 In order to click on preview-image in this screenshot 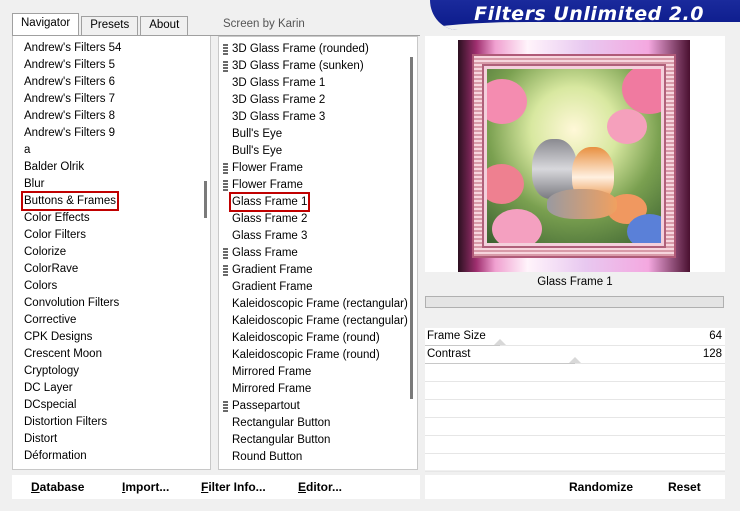, I will do `click(574, 156)`.